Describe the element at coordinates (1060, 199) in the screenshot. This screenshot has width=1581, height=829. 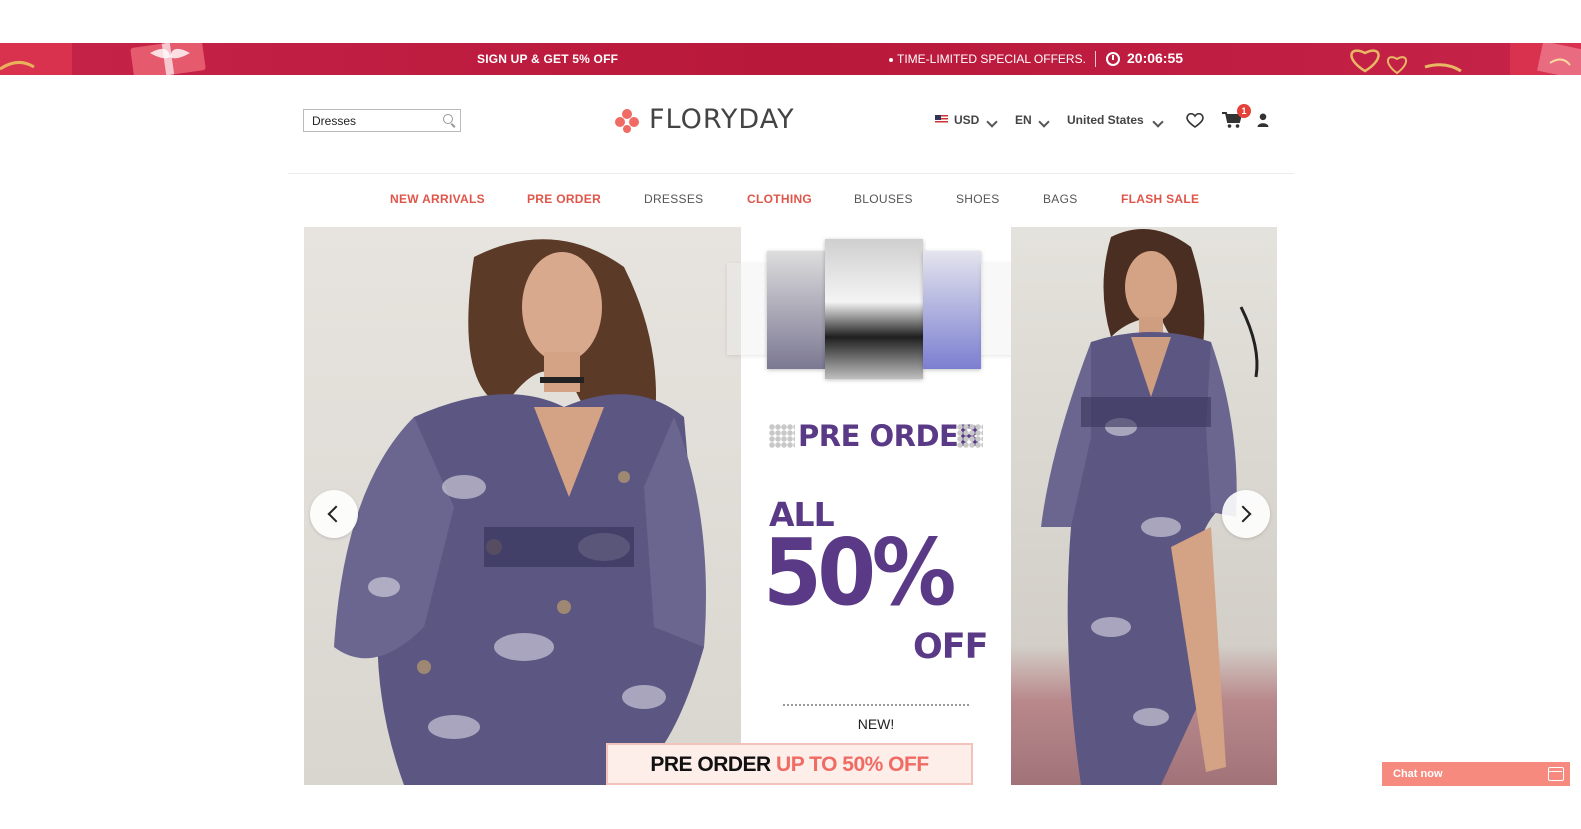
I see `nav-bags: BAGS` at that location.